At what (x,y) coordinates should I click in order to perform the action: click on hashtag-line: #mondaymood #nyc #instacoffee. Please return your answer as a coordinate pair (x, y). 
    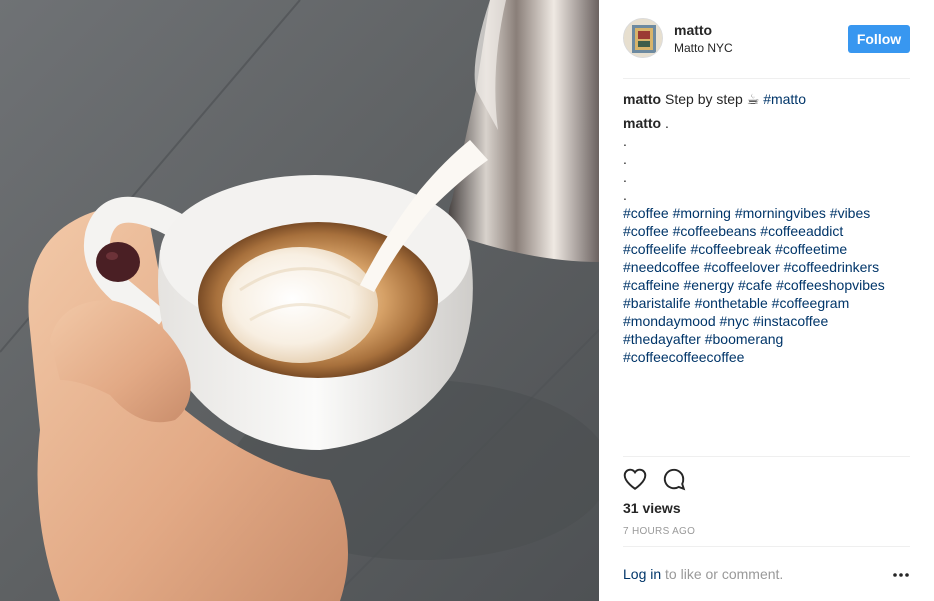
    Looking at the image, I should click on (768, 321).